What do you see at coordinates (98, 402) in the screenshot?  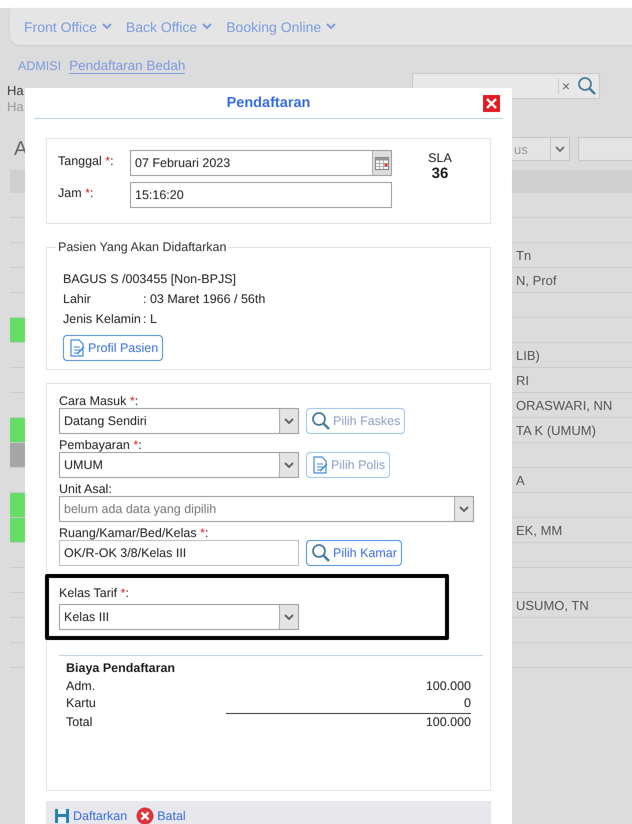 I see `field-label: Cara Masuk *:` at bounding box center [98, 402].